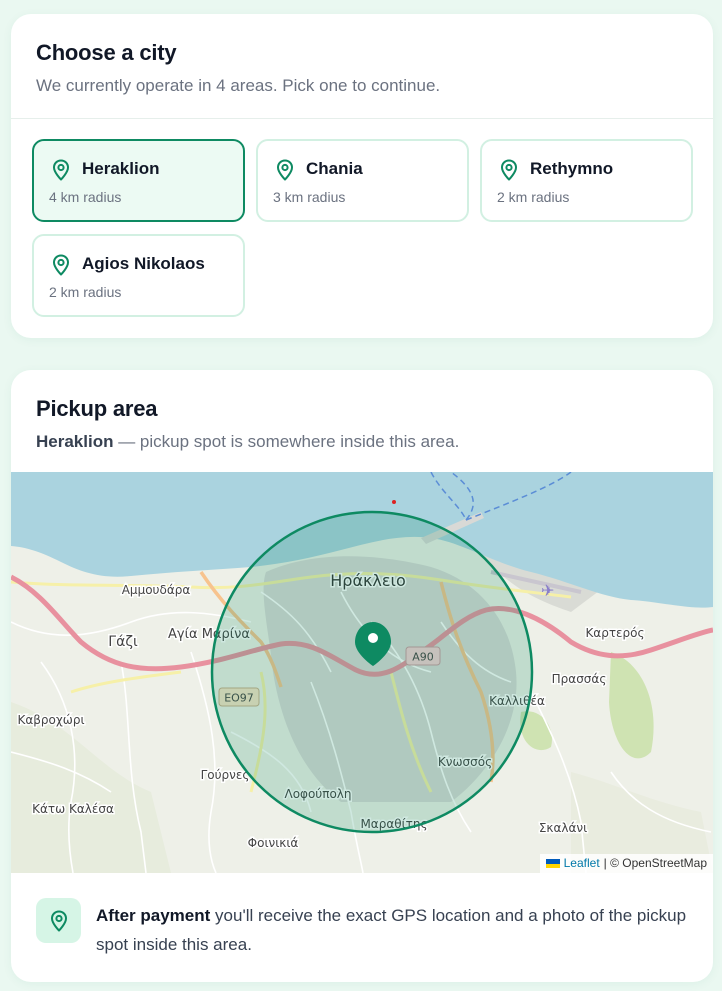 The width and height of the screenshot is (722, 991). Describe the element at coordinates (334, 168) in the screenshot. I see `city-name: Chania` at that location.